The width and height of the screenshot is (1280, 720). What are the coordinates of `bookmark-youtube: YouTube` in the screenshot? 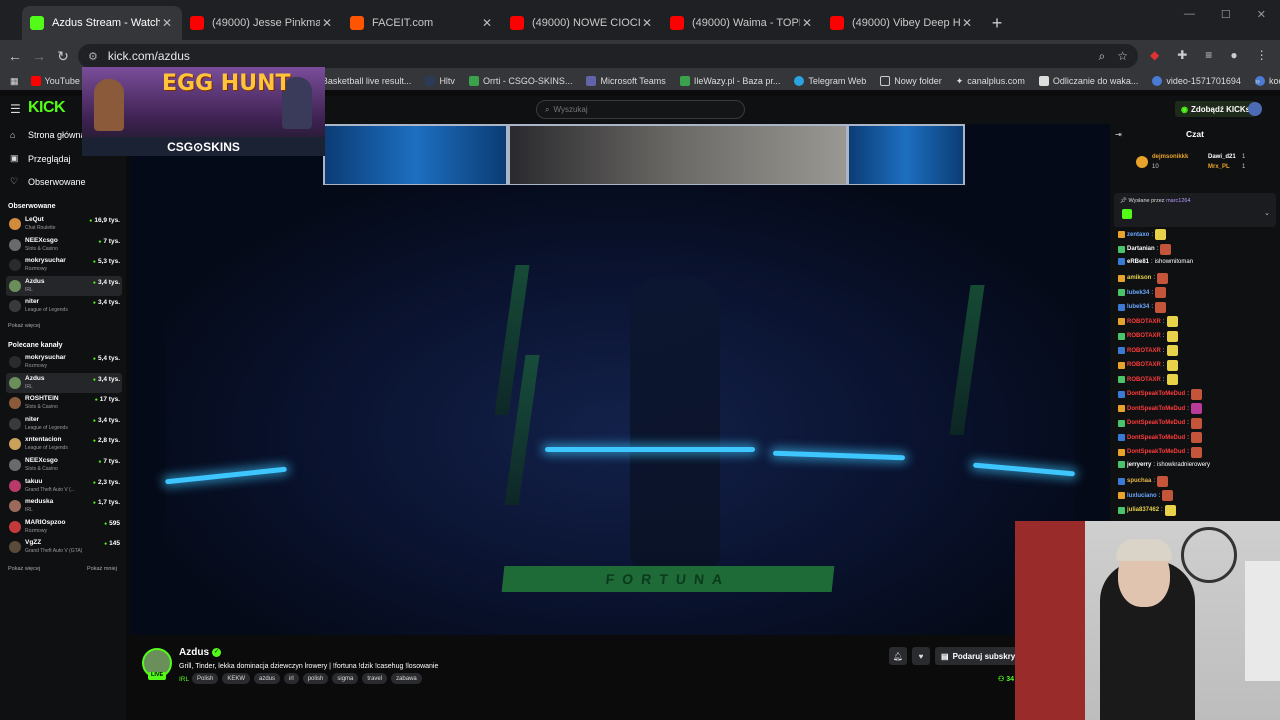 It's located at (55, 81).